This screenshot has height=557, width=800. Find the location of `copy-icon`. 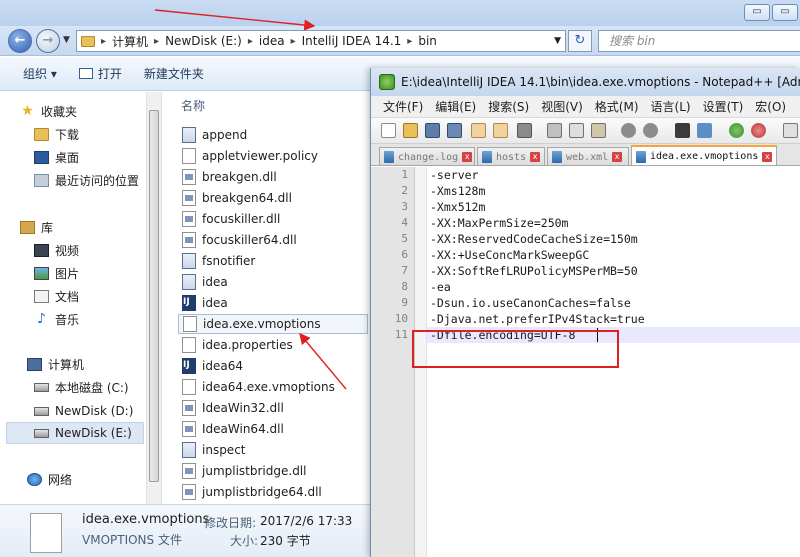

copy-icon is located at coordinates (576, 130).